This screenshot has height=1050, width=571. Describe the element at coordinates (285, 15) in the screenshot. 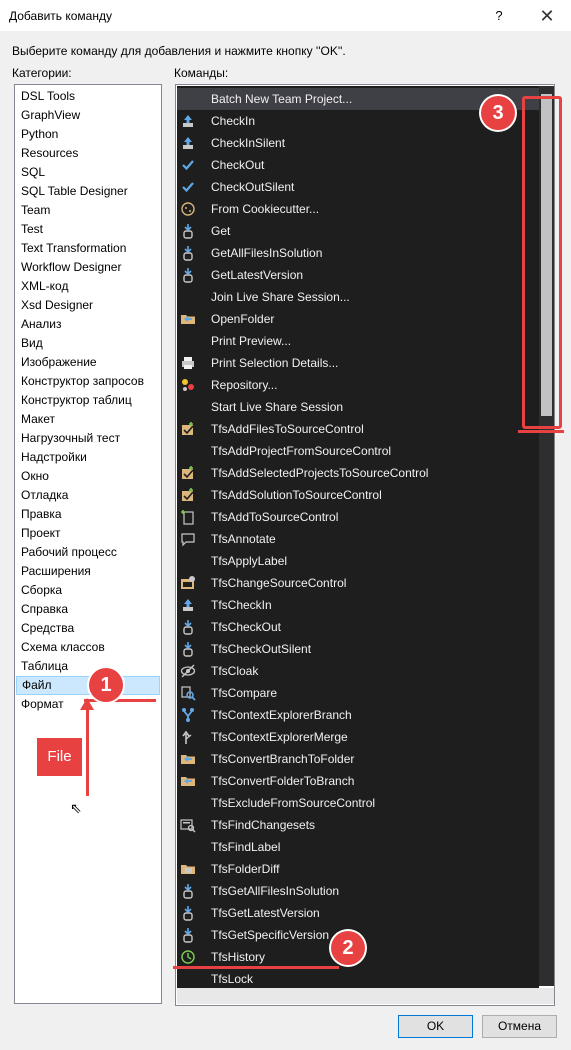

I see `title-bar: Добавить команду ? ✕` at that location.